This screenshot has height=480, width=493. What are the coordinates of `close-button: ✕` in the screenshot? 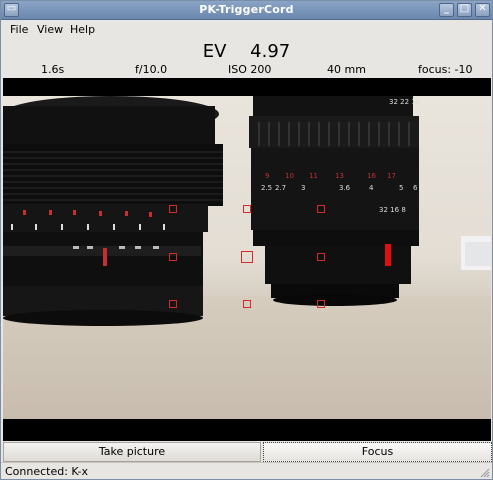 It's located at (482, 10).